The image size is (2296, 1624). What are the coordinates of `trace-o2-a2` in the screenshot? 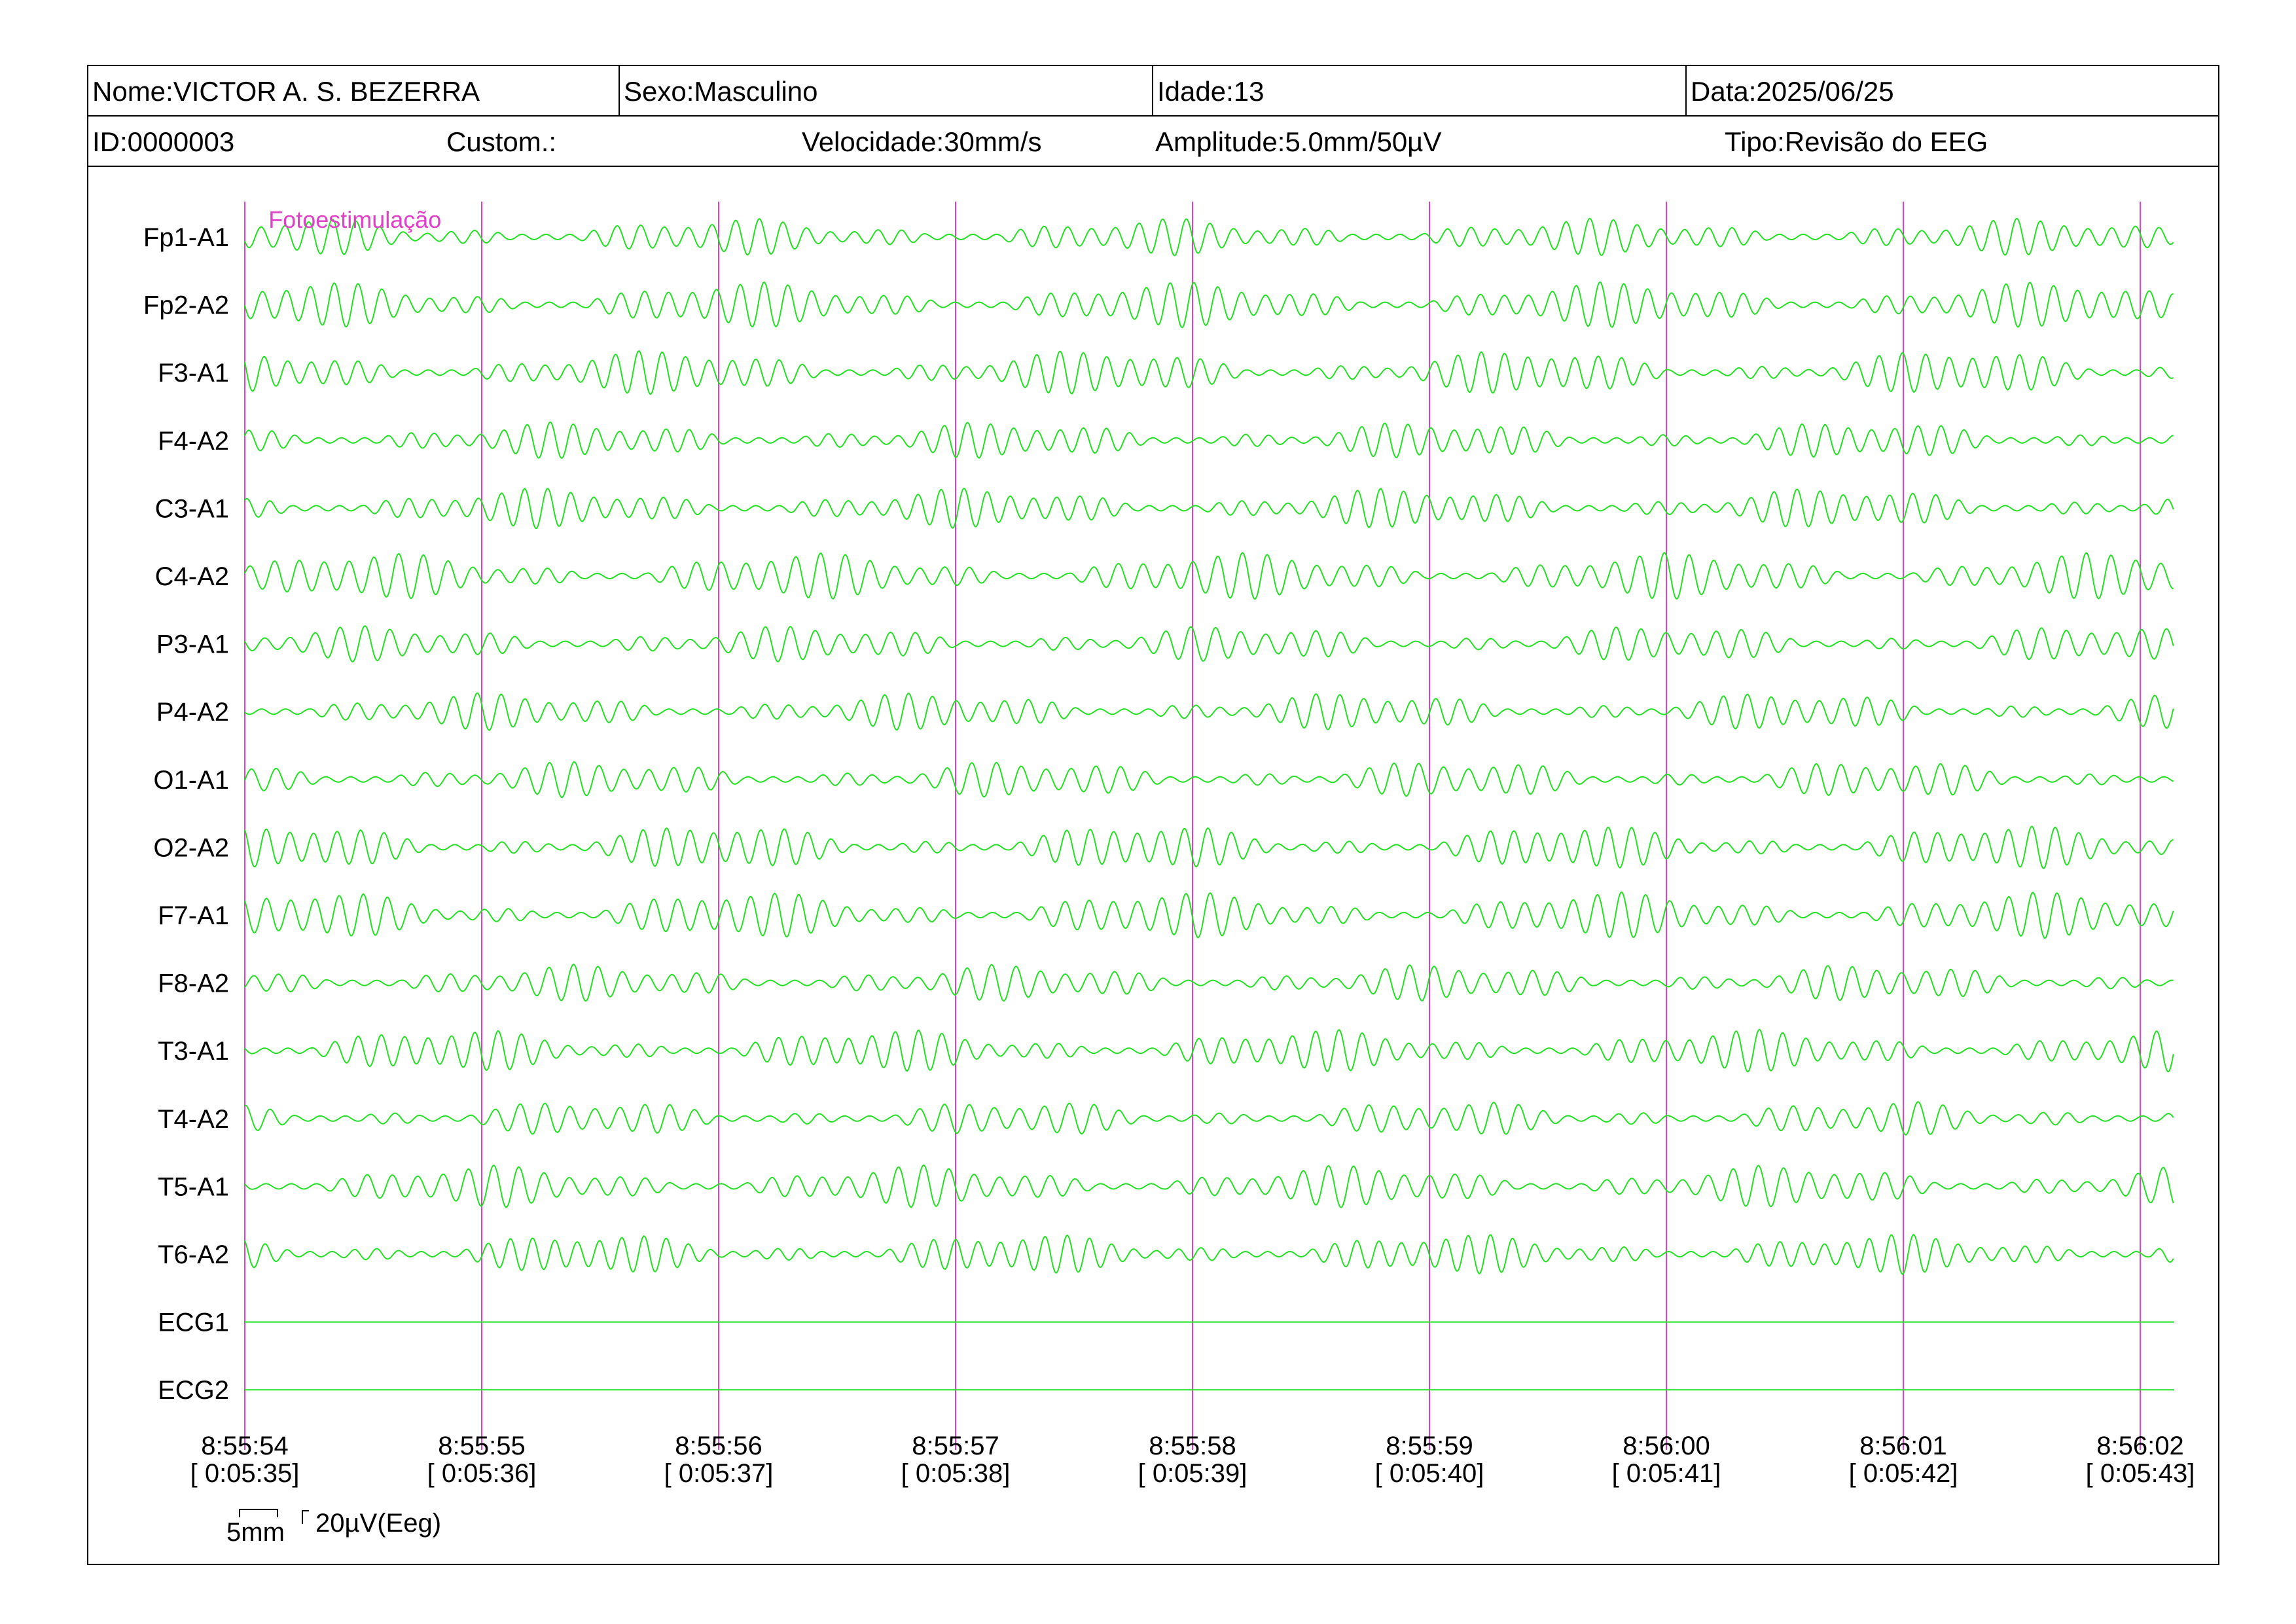 It's located at (1209, 847).